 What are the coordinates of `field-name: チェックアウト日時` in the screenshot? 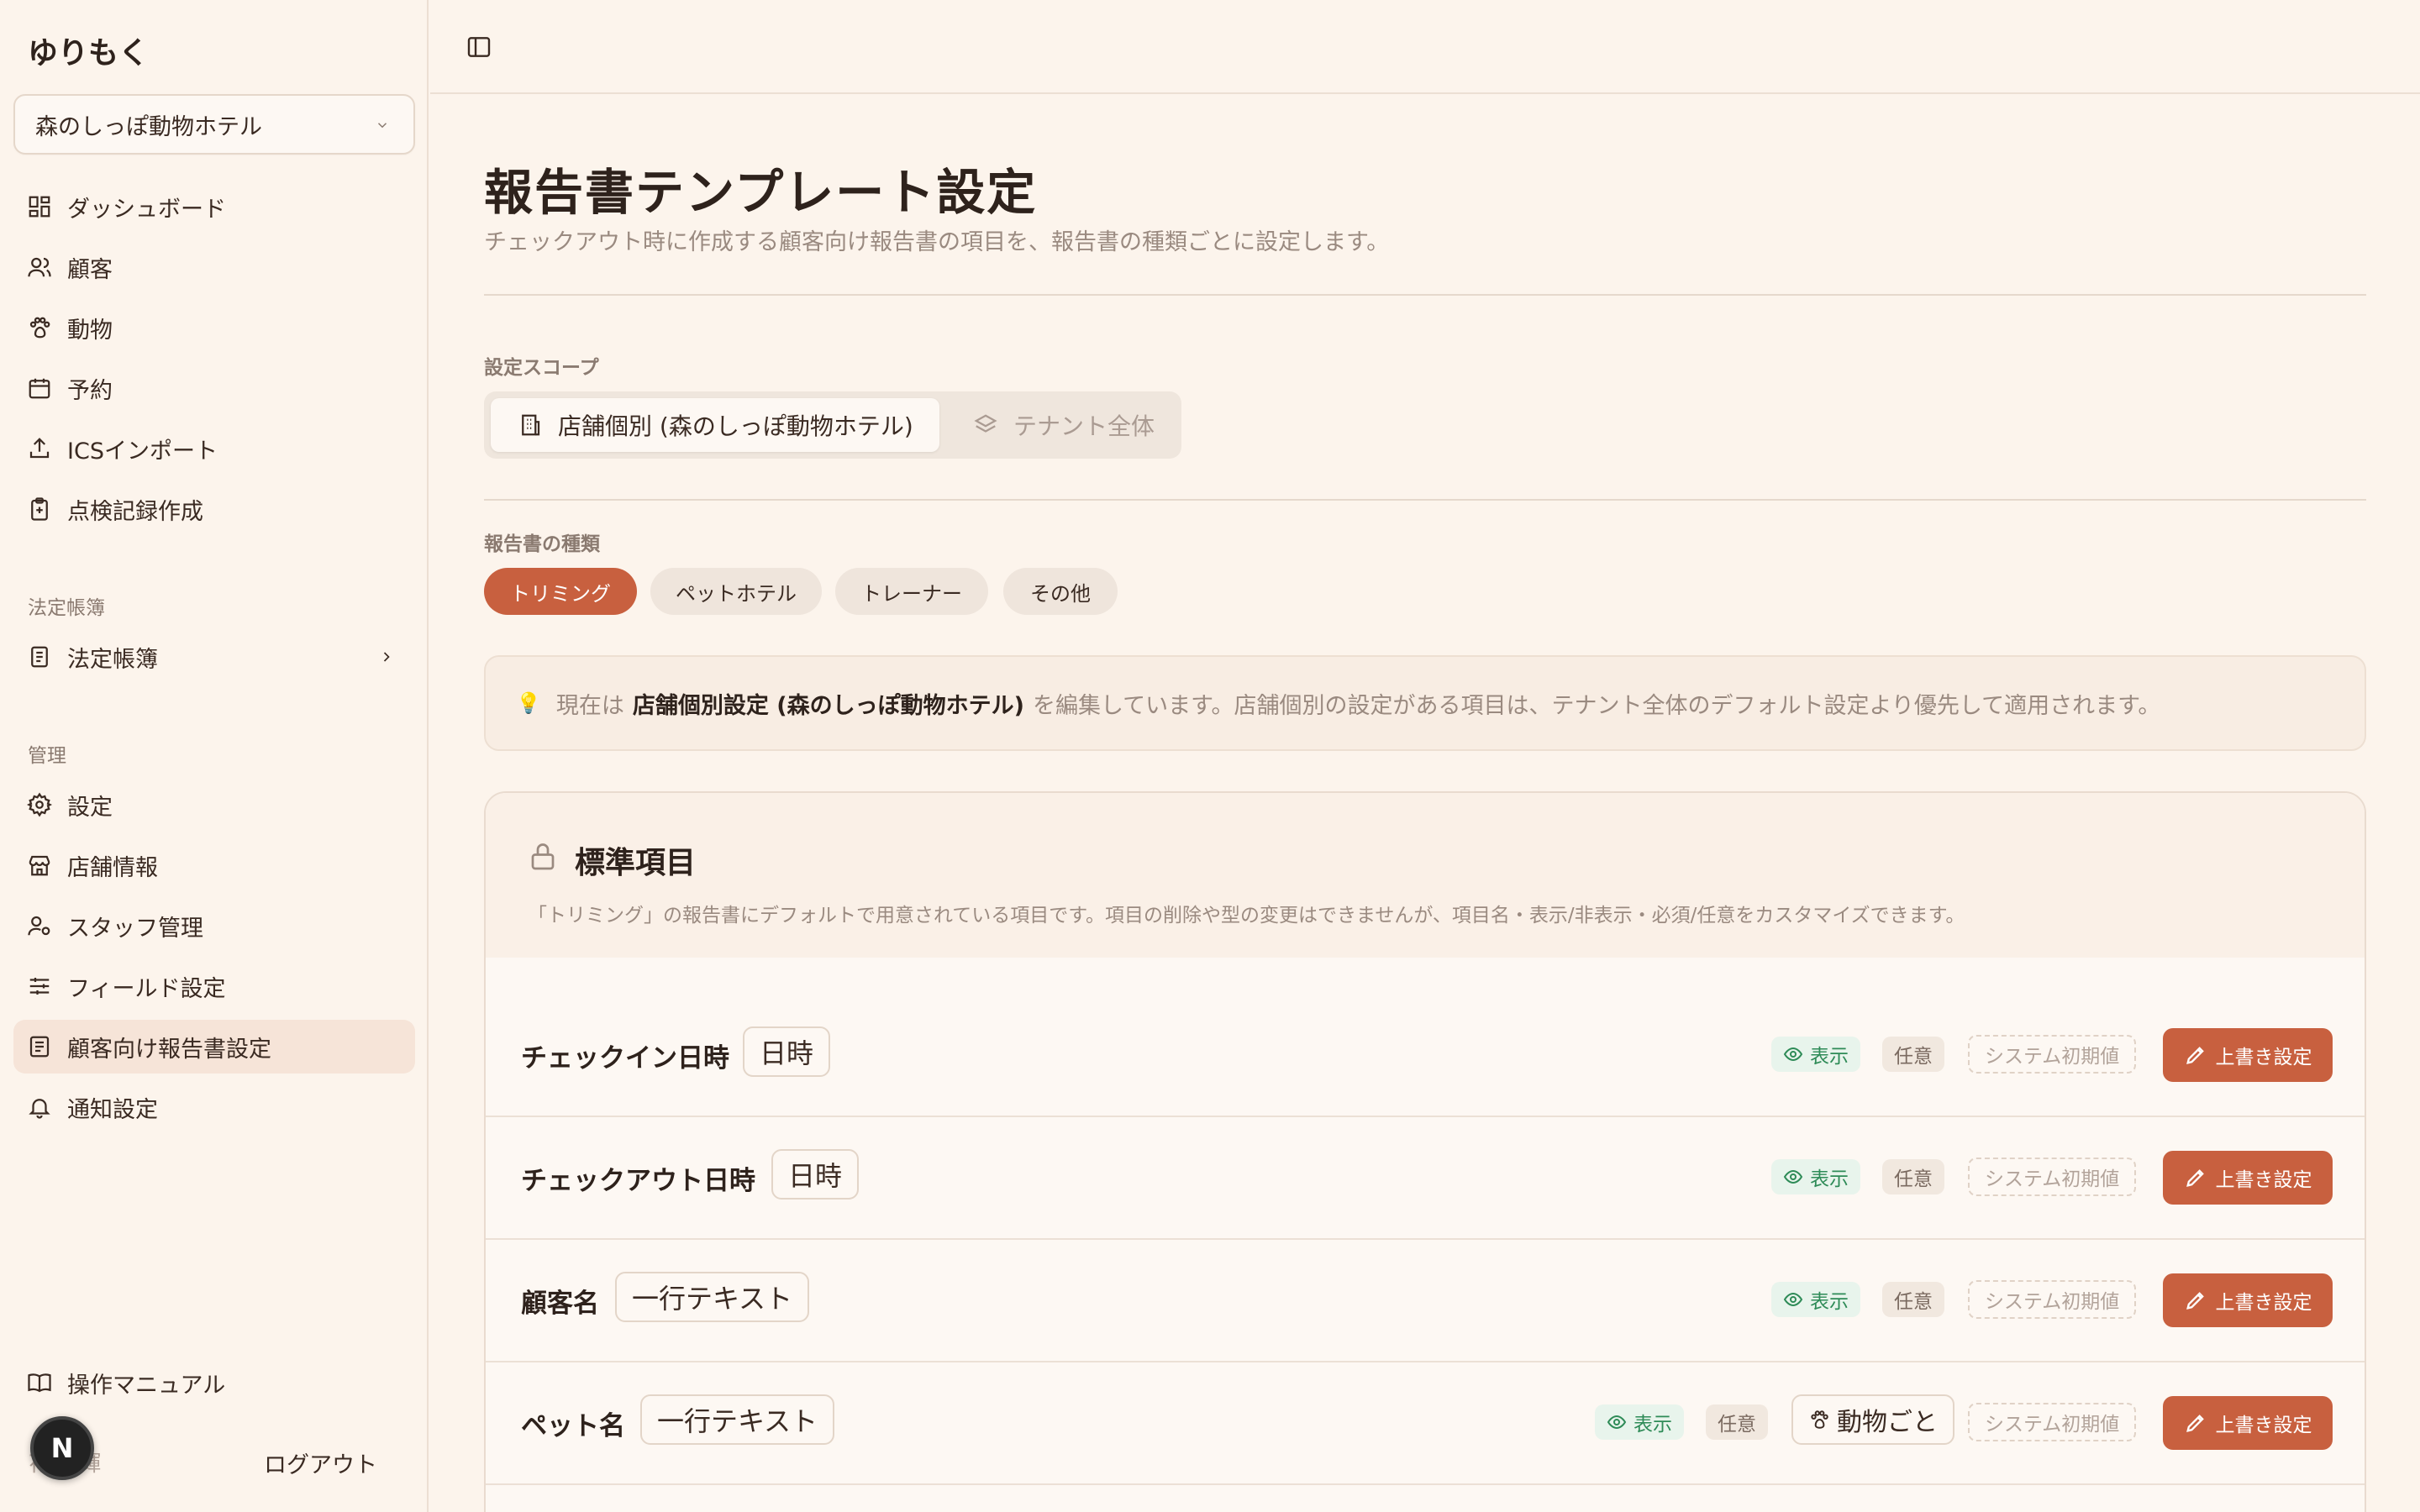 It's located at (638, 1181).